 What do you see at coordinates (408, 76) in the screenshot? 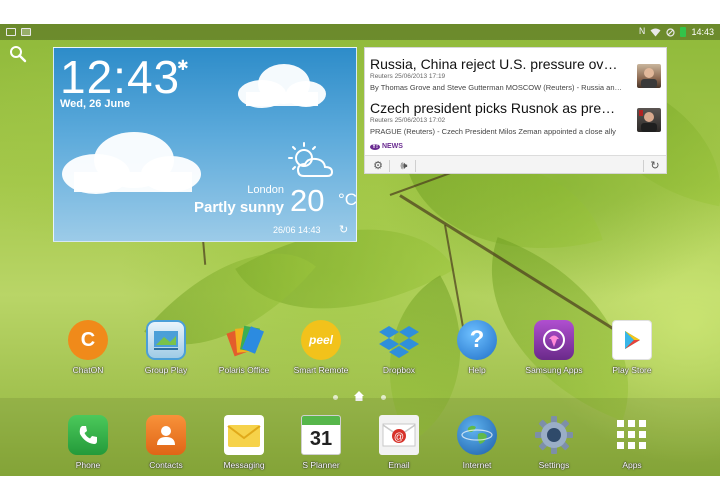
I see `news-meta: Reuters 25/06/2013 17:19` at bounding box center [408, 76].